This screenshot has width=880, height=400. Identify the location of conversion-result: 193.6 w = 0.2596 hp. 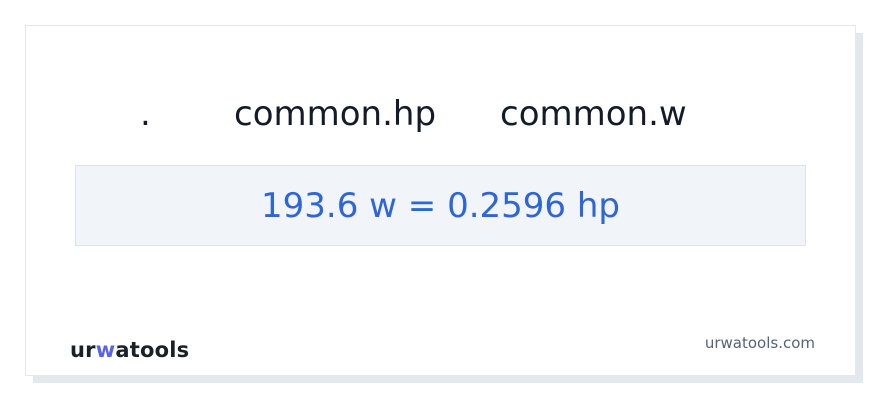
(440, 205).